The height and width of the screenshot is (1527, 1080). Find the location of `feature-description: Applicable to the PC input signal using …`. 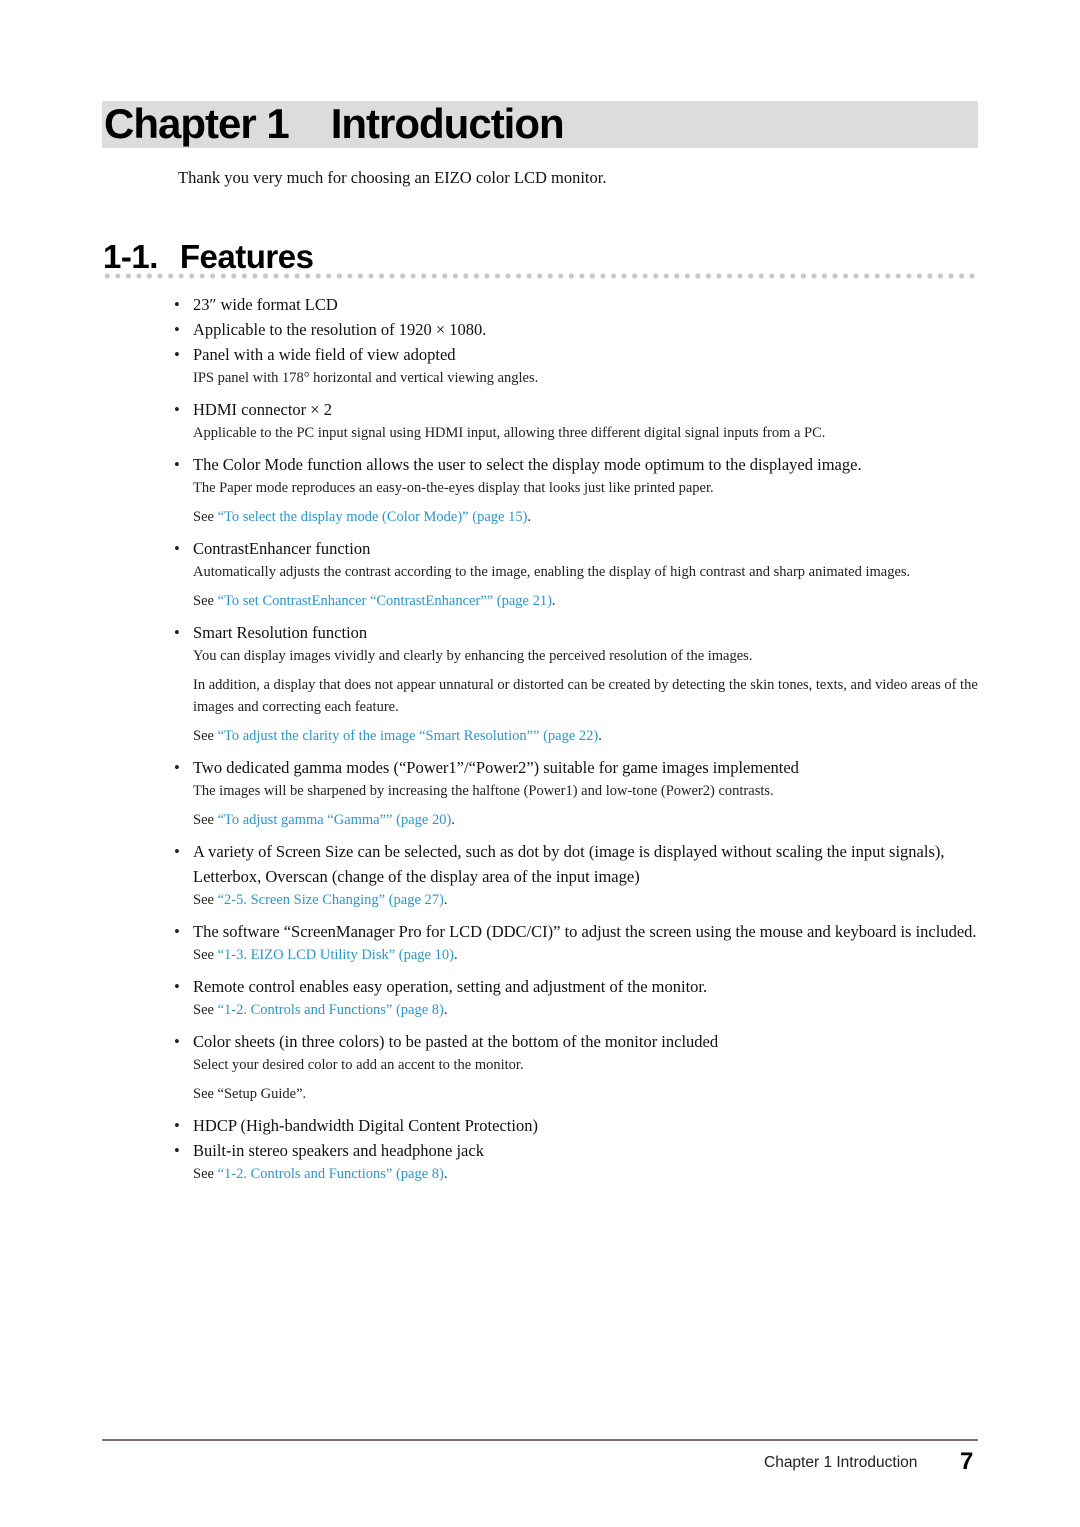

feature-description: Applicable to the PC input signal using … is located at coordinates (509, 433).